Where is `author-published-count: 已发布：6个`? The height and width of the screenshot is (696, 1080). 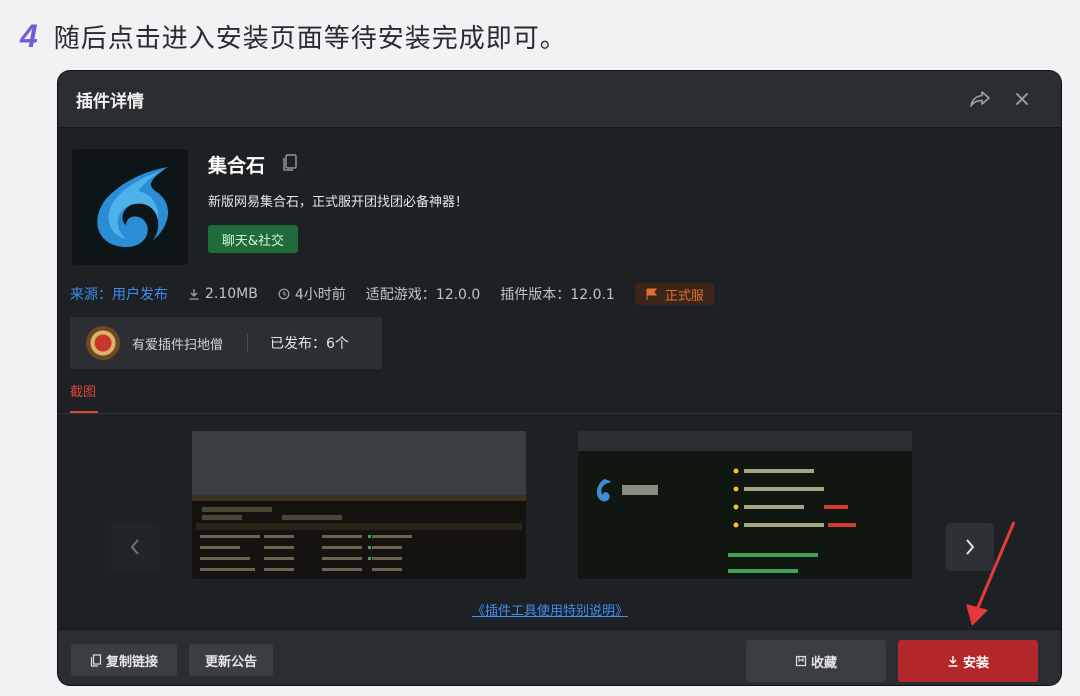 author-published-count: 已发布：6个 is located at coordinates (309, 344).